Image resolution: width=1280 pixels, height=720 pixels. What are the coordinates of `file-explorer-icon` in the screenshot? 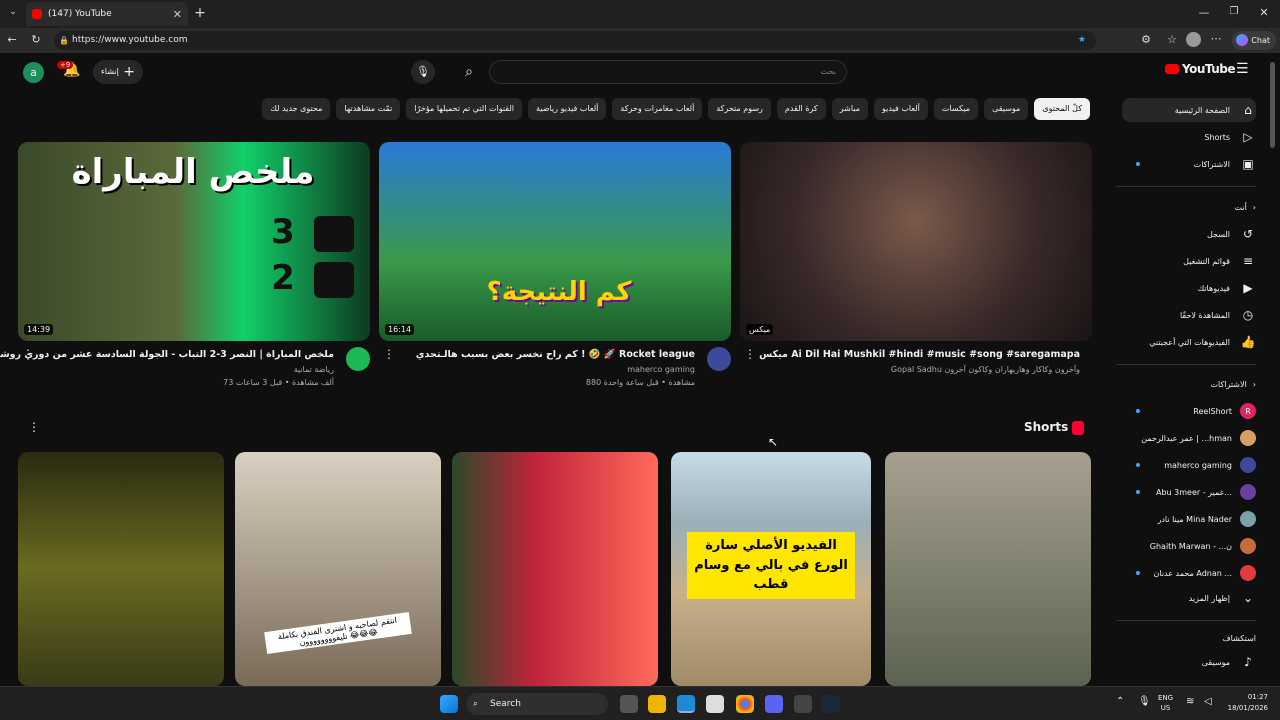 It's located at (657, 704).